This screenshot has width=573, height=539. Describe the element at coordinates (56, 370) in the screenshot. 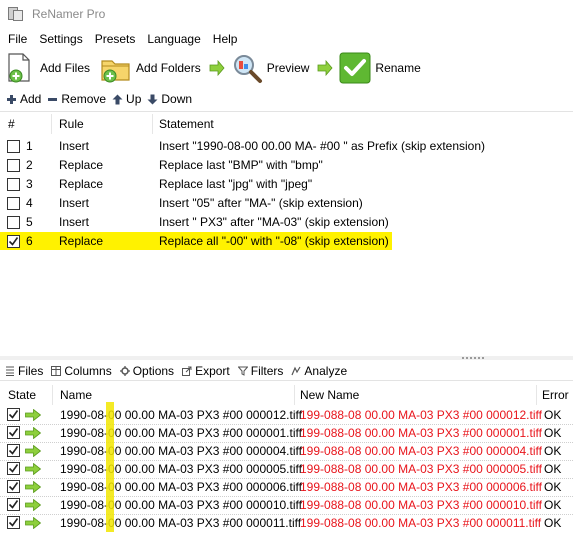

I see `columns-icon` at that location.